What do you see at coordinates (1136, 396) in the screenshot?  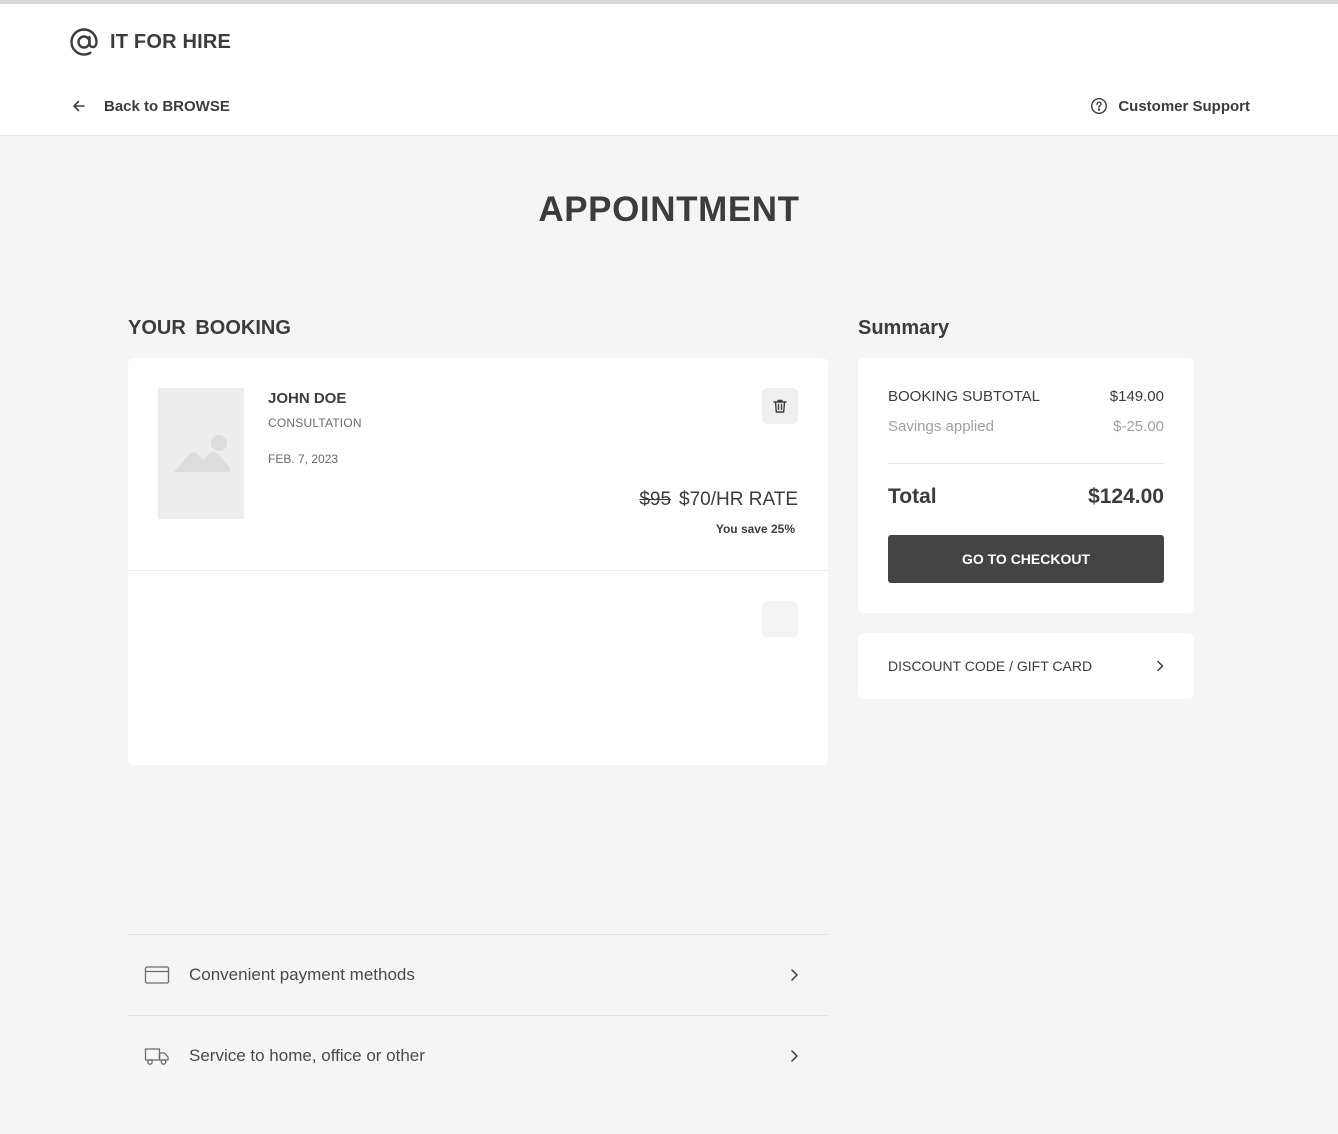 I see `subtotal-value: $149.00` at bounding box center [1136, 396].